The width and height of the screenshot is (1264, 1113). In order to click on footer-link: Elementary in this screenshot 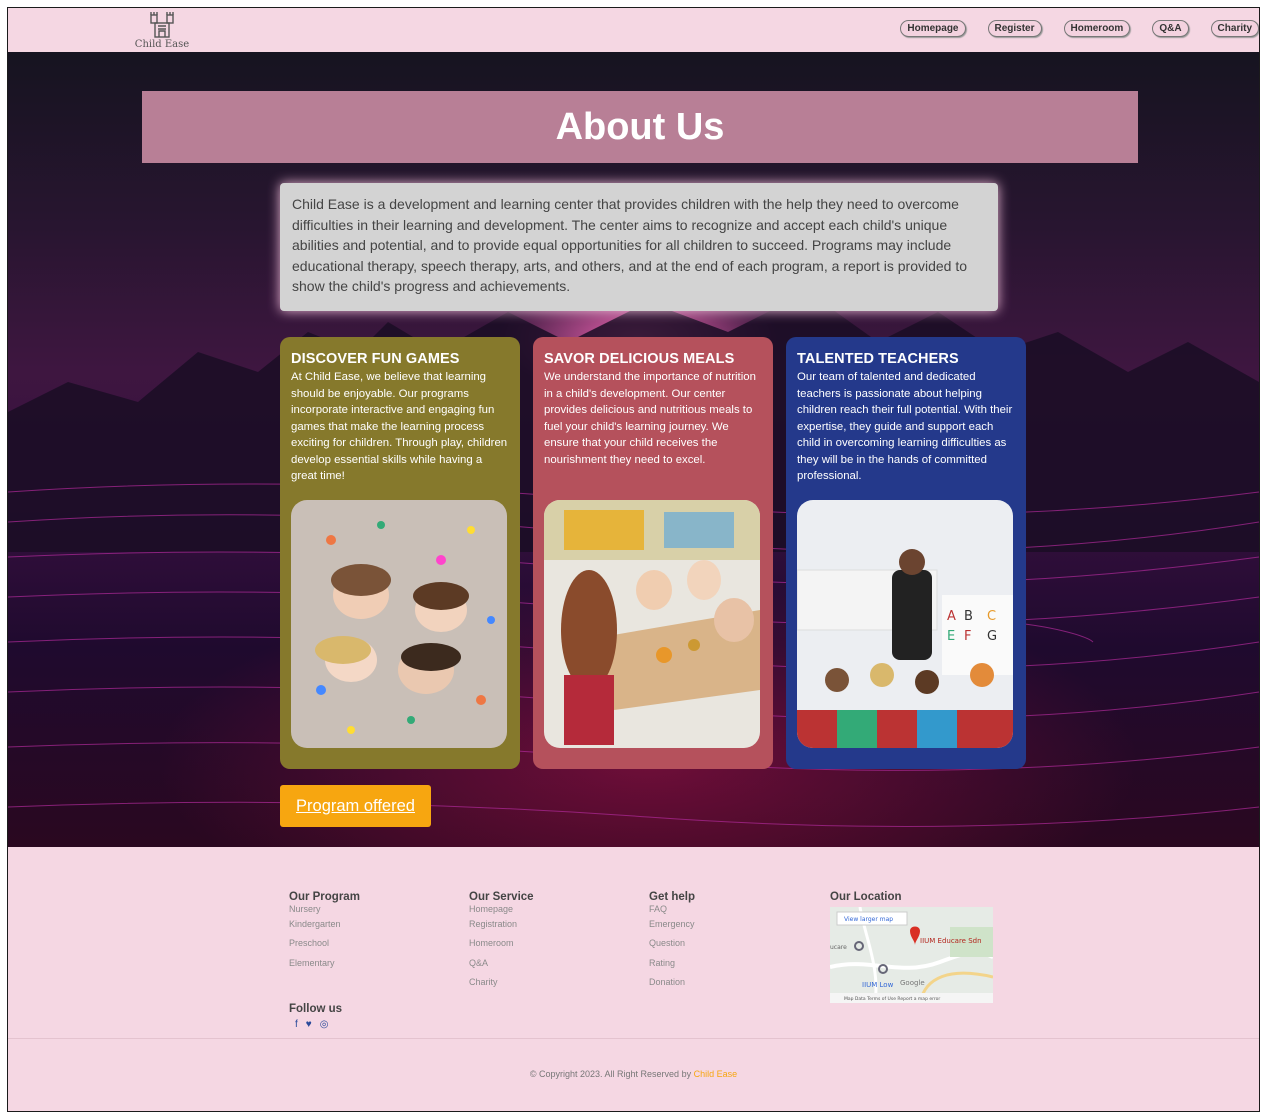, I will do `click(324, 963)`.